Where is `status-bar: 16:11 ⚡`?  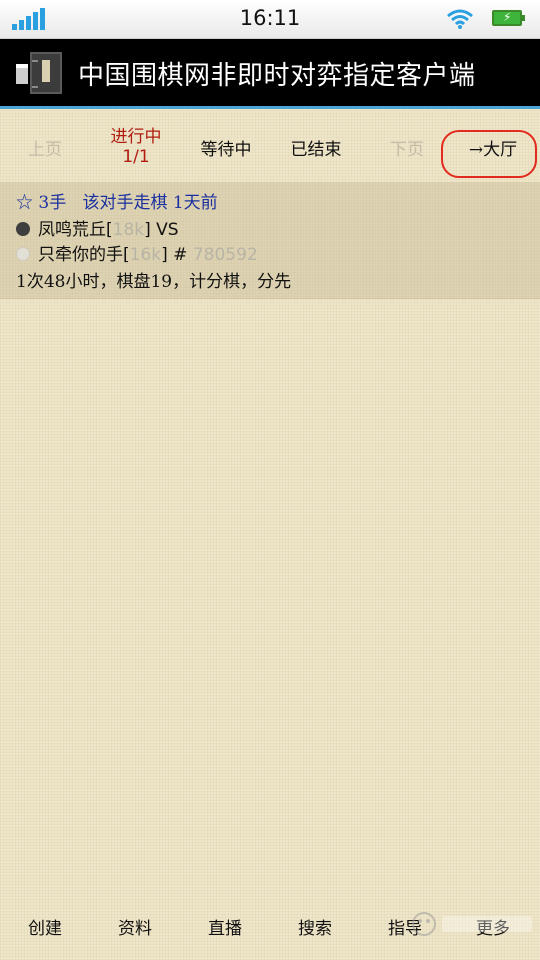
status-bar: 16:11 ⚡ is located at coordinates (270, 19).